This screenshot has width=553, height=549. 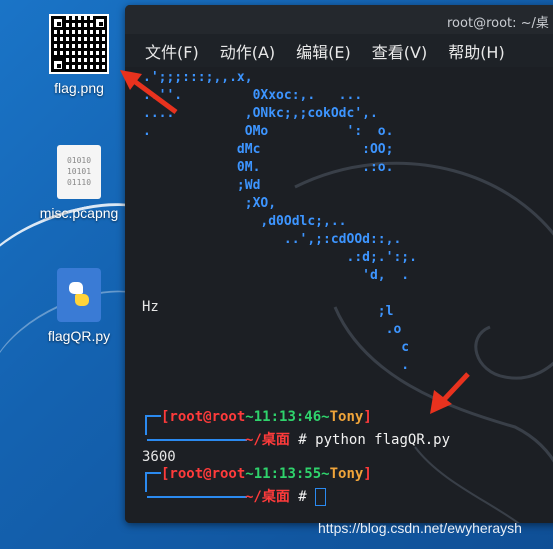 What do you see at coordinates (150, 307) in the screenshot?
I see `output-line: Hz` at bounding box center [150, 307].